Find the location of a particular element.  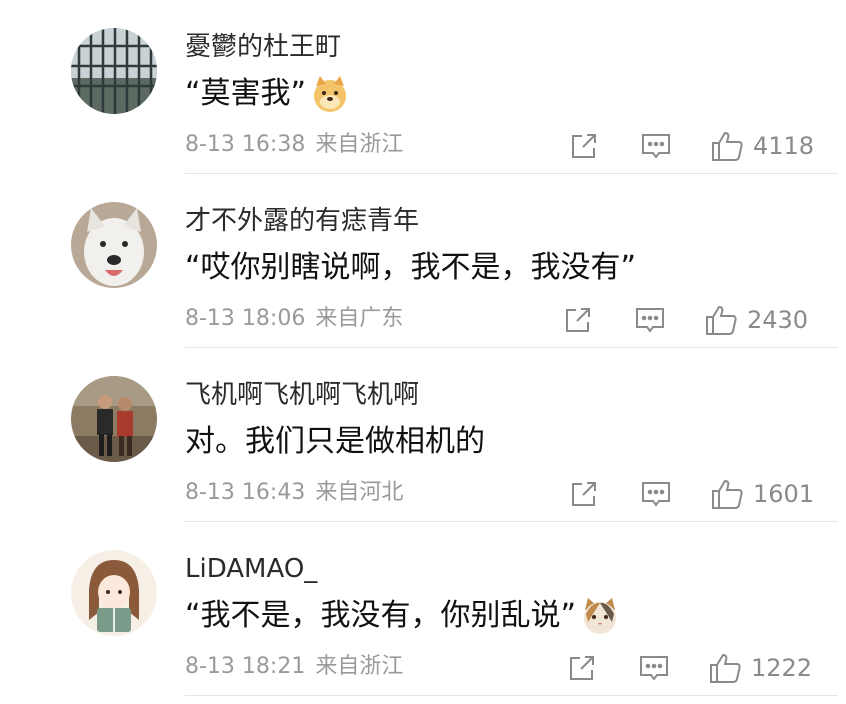

like-count: 1601 is located at coordinates (784, 494).